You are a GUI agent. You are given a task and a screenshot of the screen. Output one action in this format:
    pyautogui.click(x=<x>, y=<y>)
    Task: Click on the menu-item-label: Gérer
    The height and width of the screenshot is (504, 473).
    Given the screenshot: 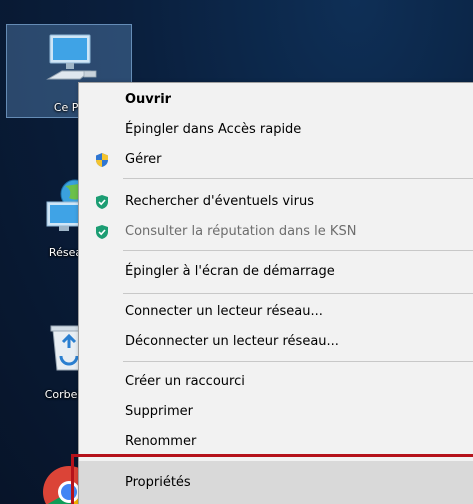 What is the action you would take?
    pyautogui.click(x=143, y=159)
    